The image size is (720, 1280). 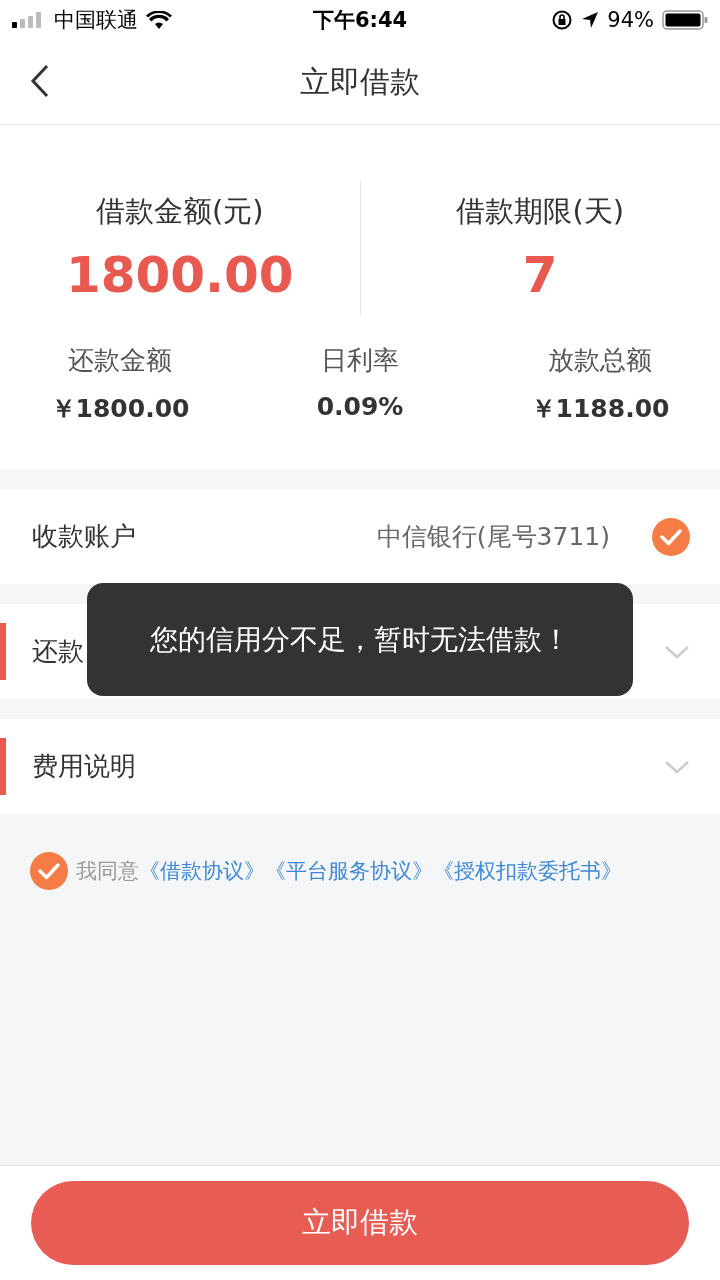 What do you see at coordinates (562, 20) in the screenshot?
I see `rotation-lock-icon` at bounding box center [562, 20].